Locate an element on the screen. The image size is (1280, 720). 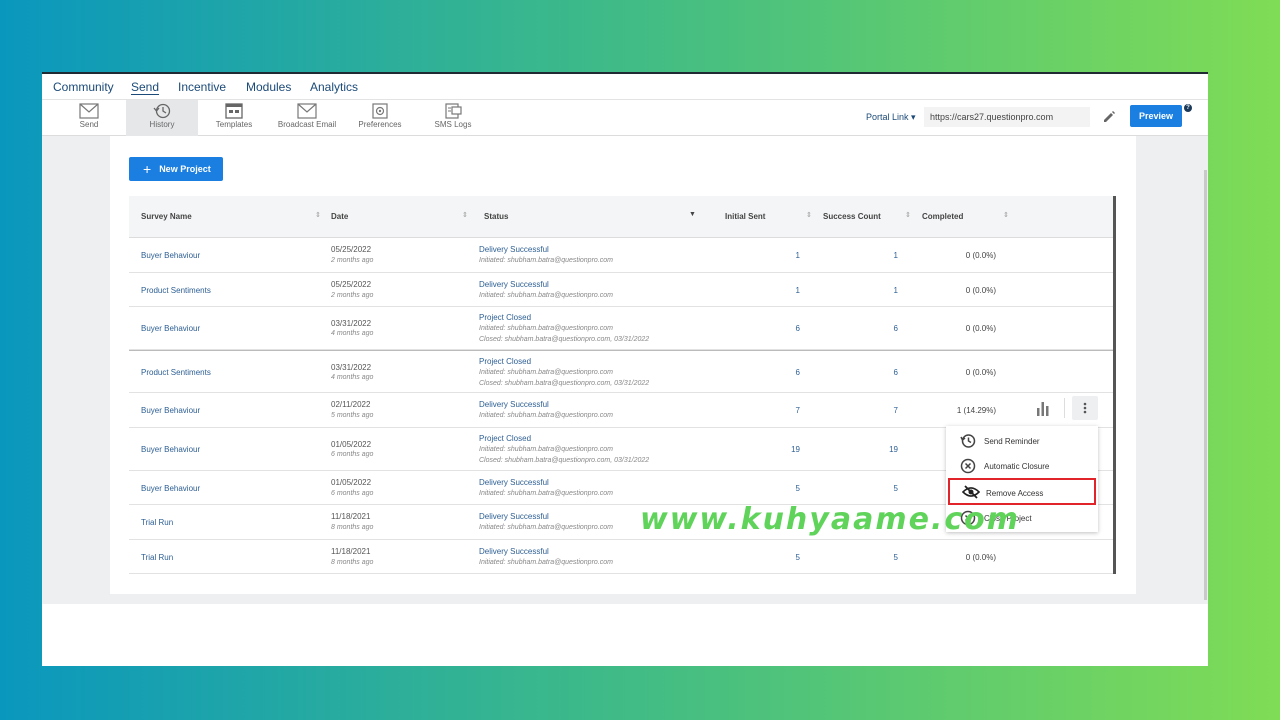
broadcast-email-icon is located at coordinates (307, 111).